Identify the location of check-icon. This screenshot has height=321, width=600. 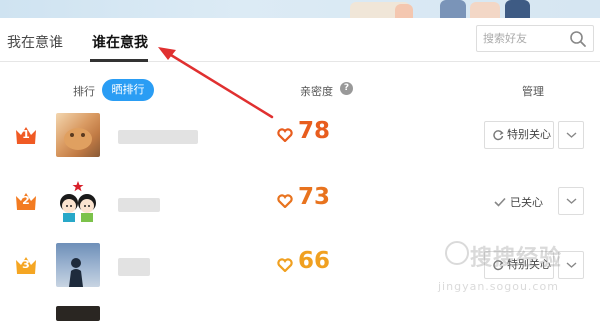
(500, 202).